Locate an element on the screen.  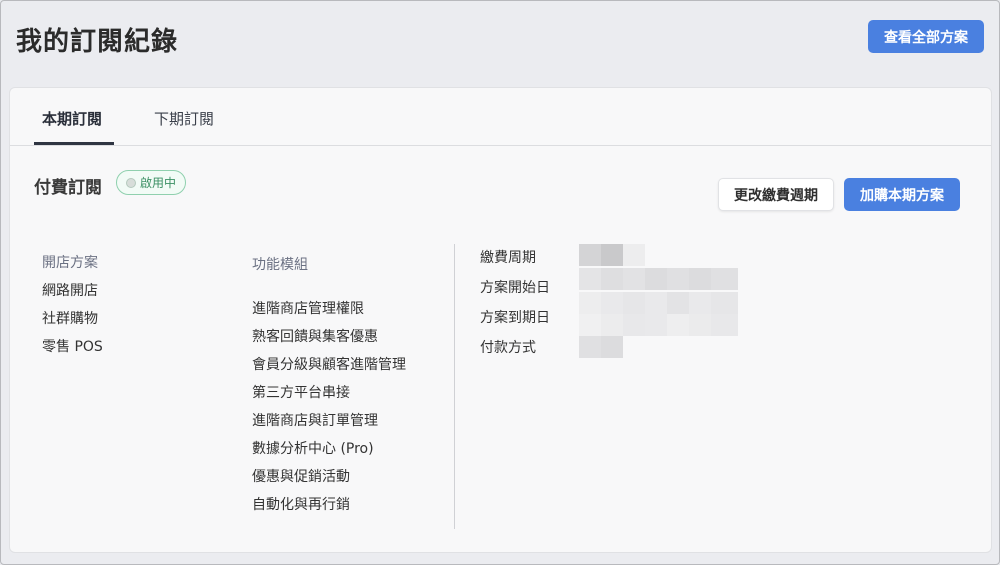
module-item: 第三方平台串接 is located at coordinates (301, 393).